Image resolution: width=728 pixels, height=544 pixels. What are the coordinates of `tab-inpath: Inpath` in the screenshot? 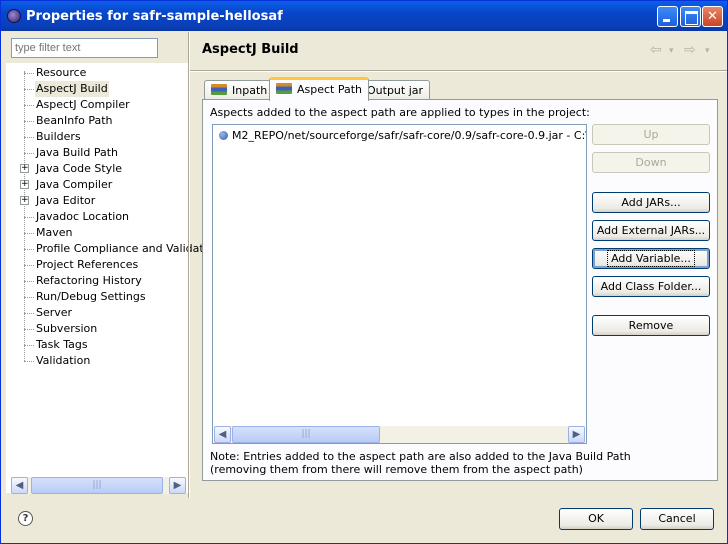 It's located at (239, 90).